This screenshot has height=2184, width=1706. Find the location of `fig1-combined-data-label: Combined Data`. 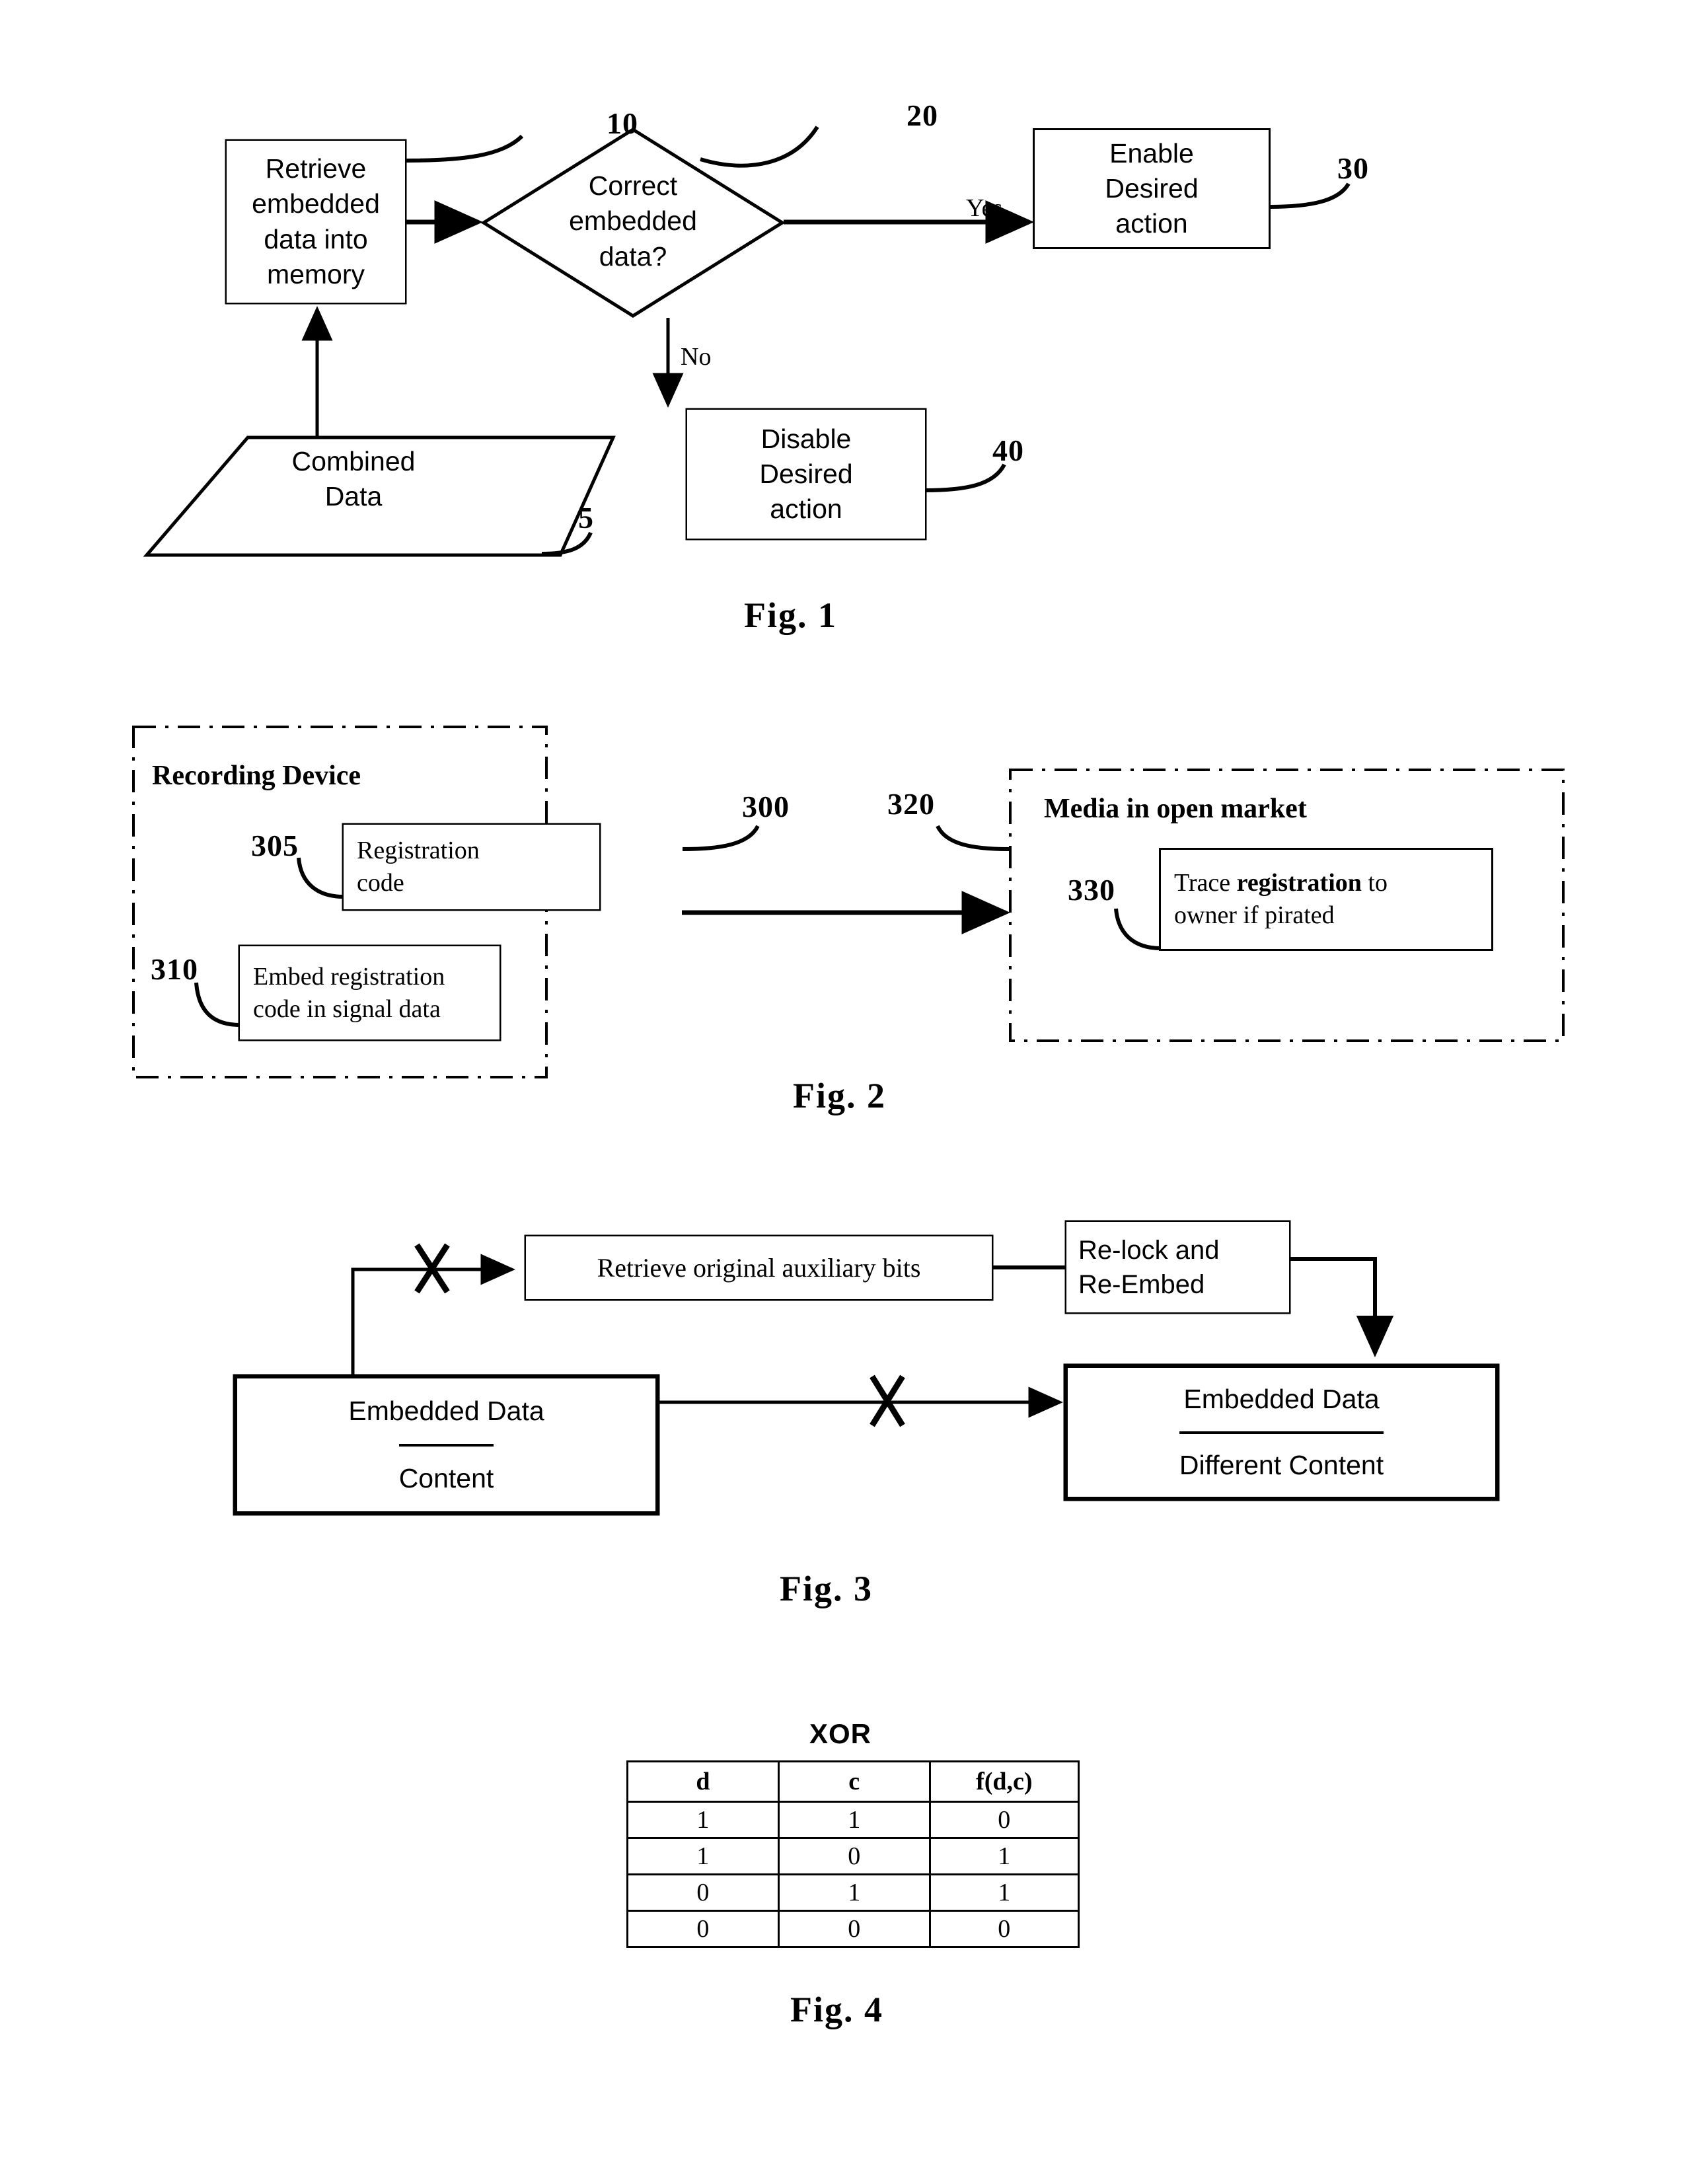

fig1-combined-data-label: Combined Data is located at coordinates (353, 478).